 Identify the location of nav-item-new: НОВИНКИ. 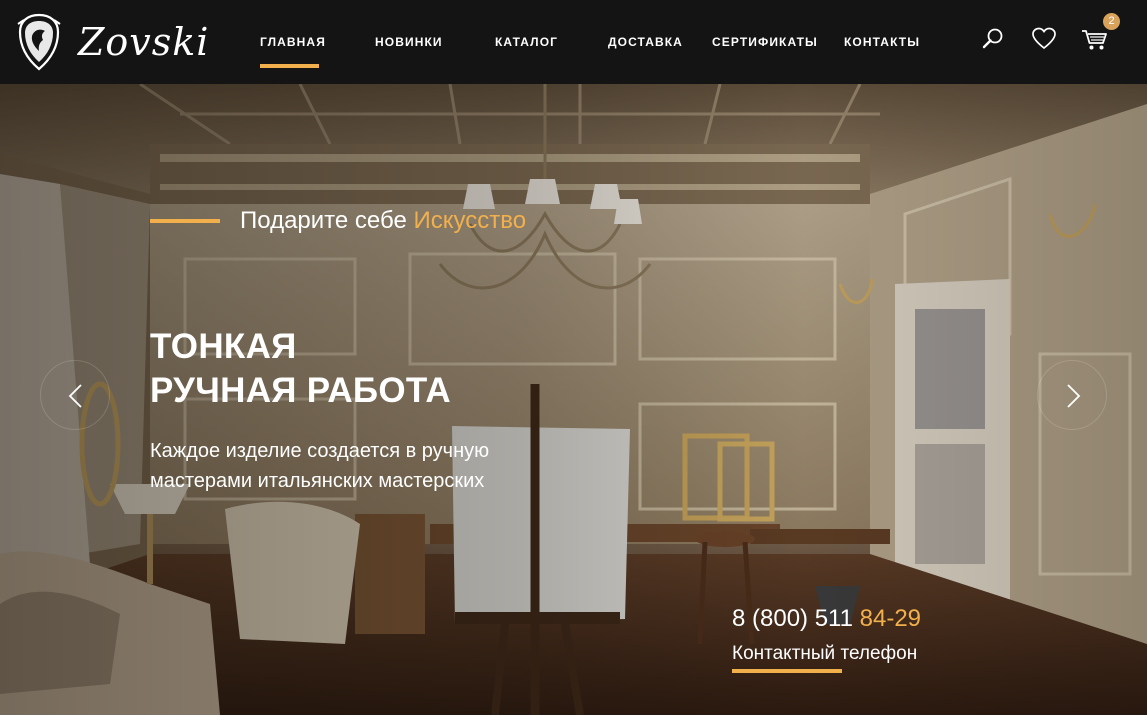
(409, 42).